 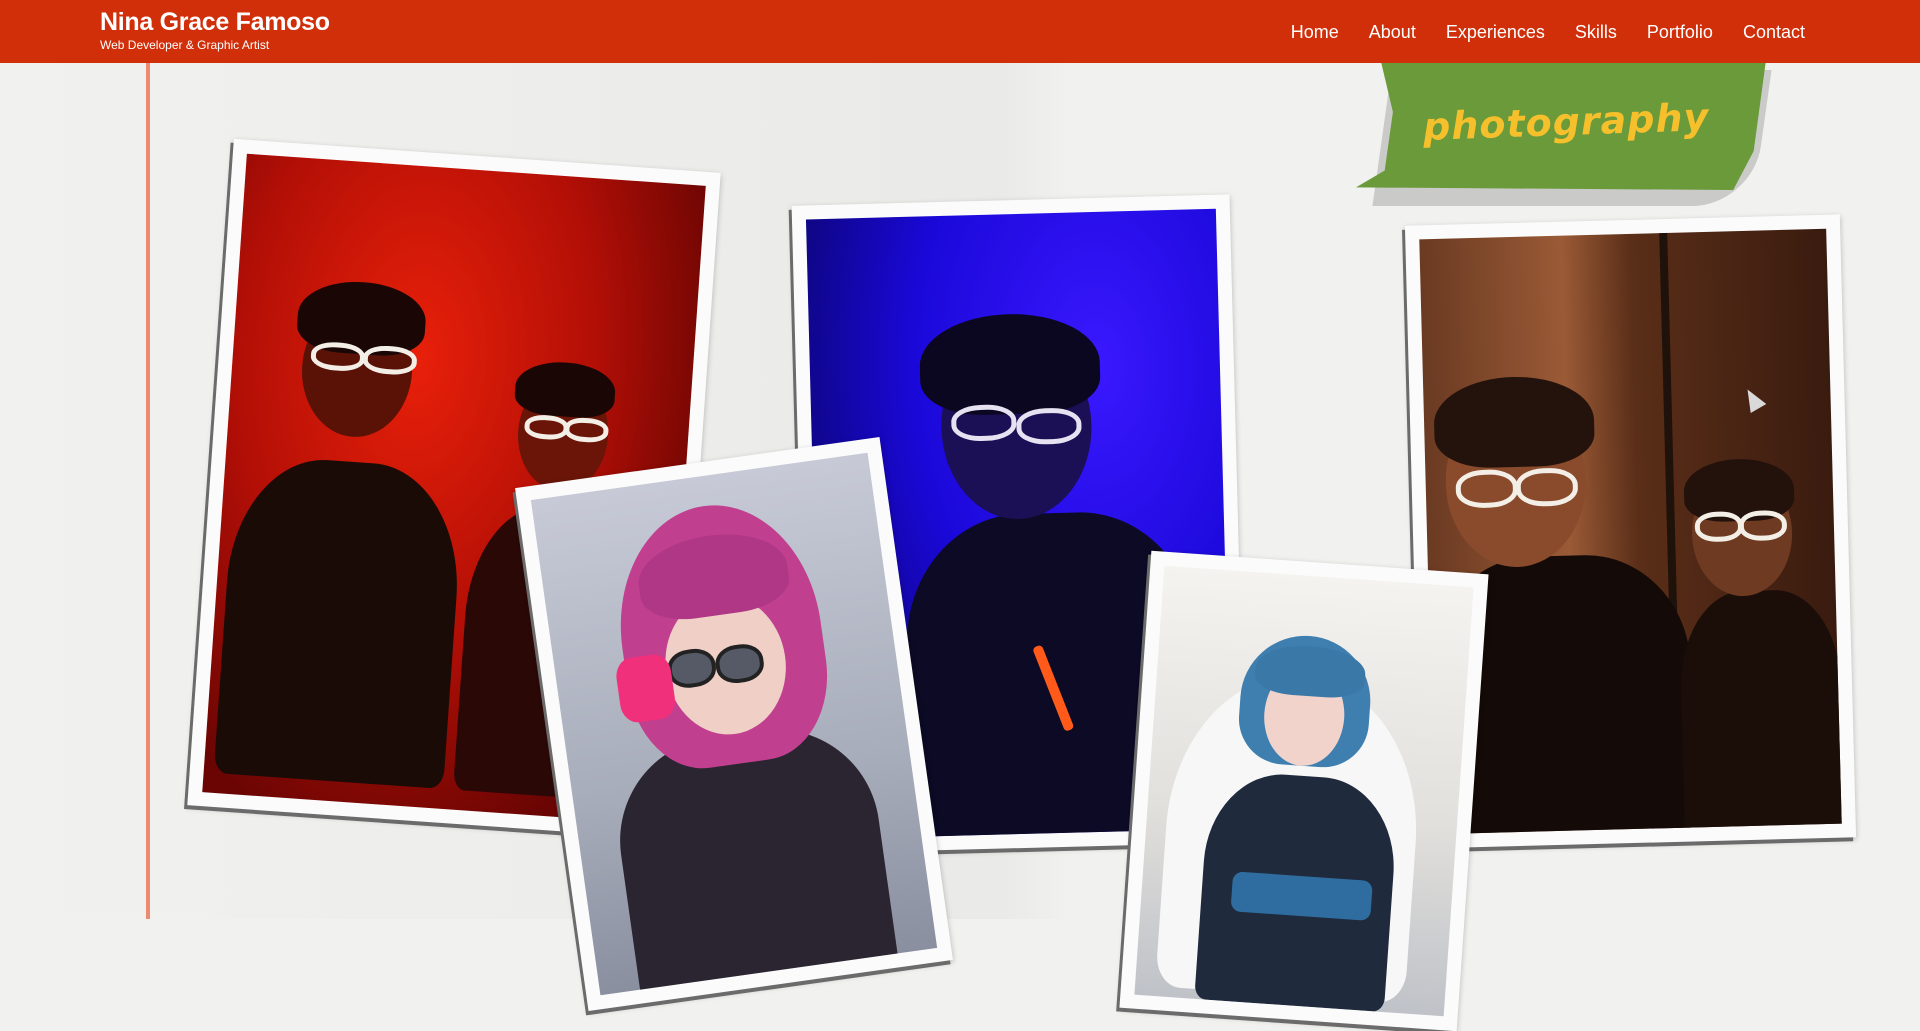 I want to click on blue-hair-cosplay-photo, so click(x=1304, y=790).